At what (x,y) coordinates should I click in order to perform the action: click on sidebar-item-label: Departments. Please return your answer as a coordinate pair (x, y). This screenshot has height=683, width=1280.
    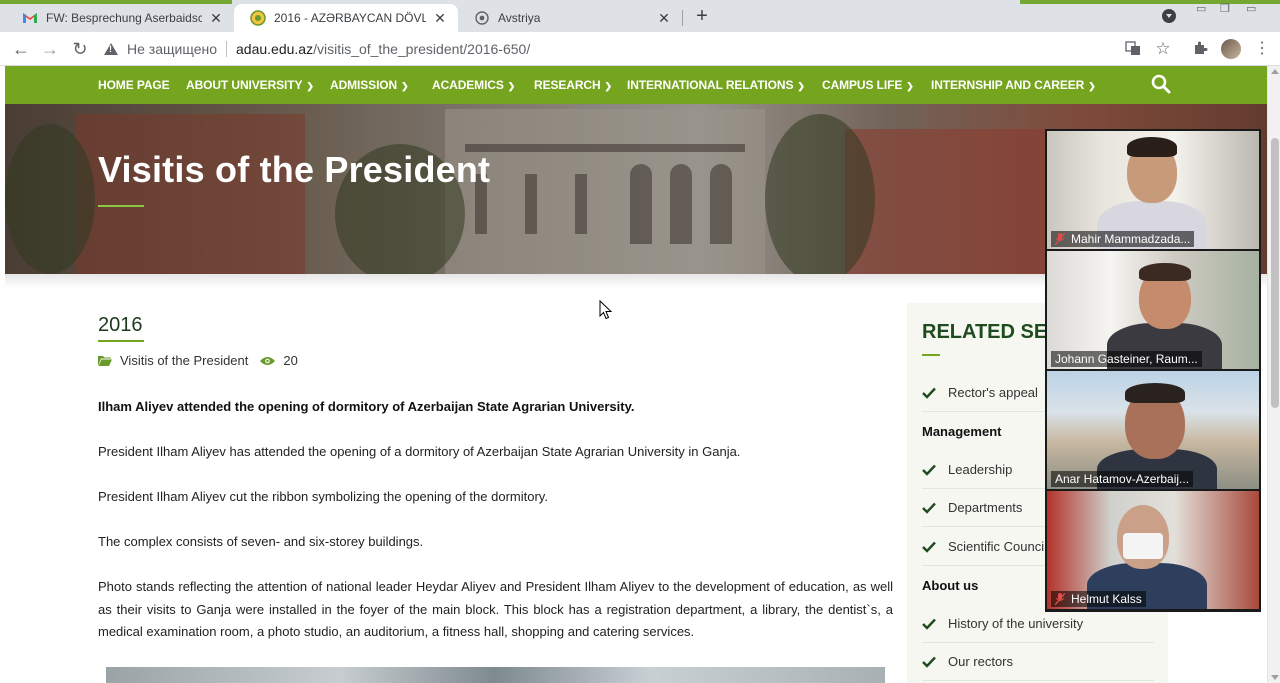
    Looking at the image, I should click on (985, 507).